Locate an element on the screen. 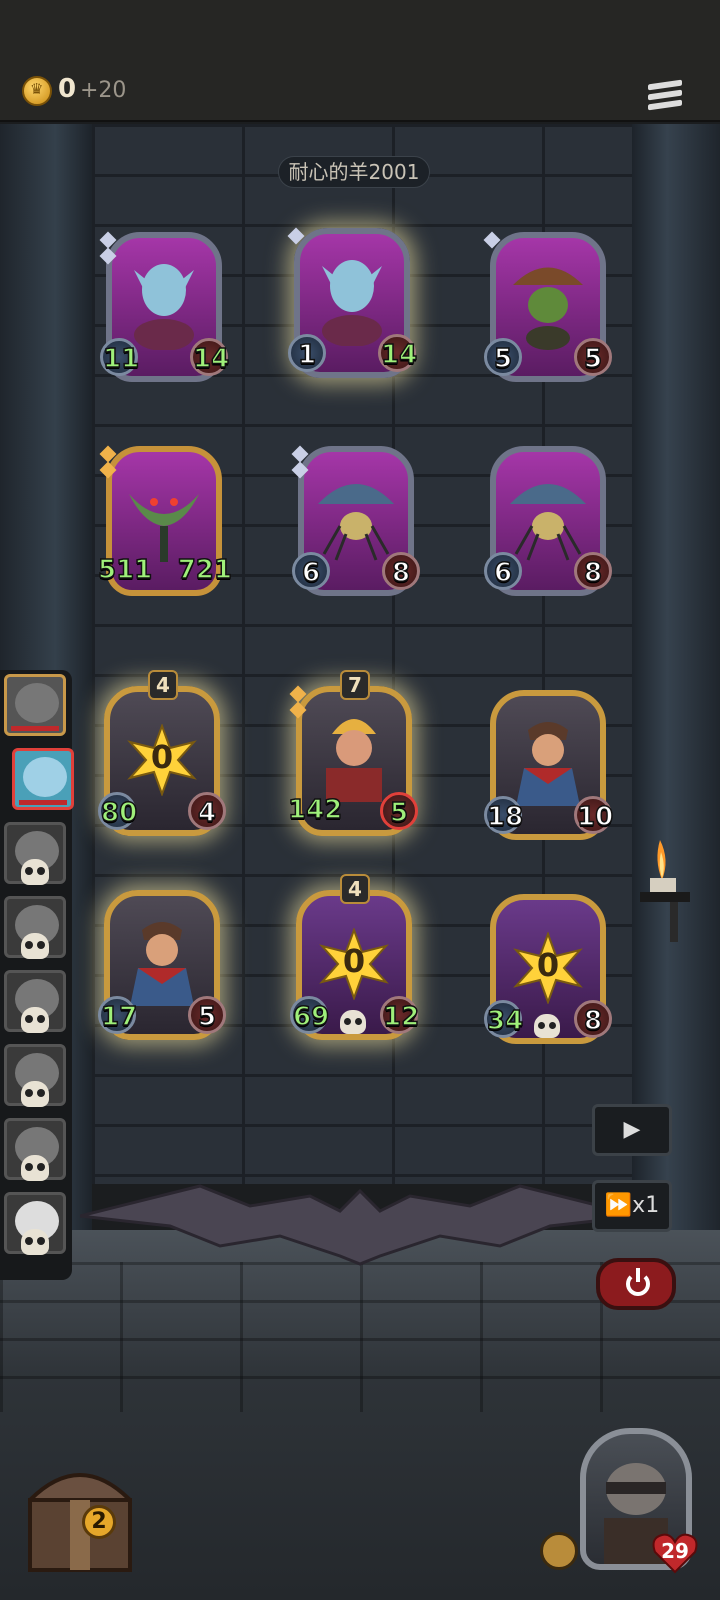 The image size is (720, 1600). bat-emblem-icon is located at coordinates (360, 1225).